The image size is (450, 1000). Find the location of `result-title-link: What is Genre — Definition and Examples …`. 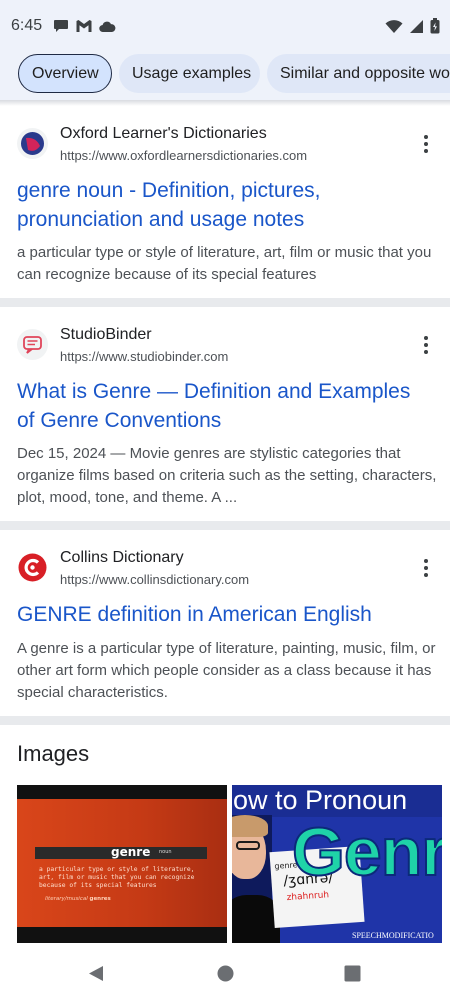

result-title-link: What is Genre — Definition and Examples … is located at coordinates (225, 406).